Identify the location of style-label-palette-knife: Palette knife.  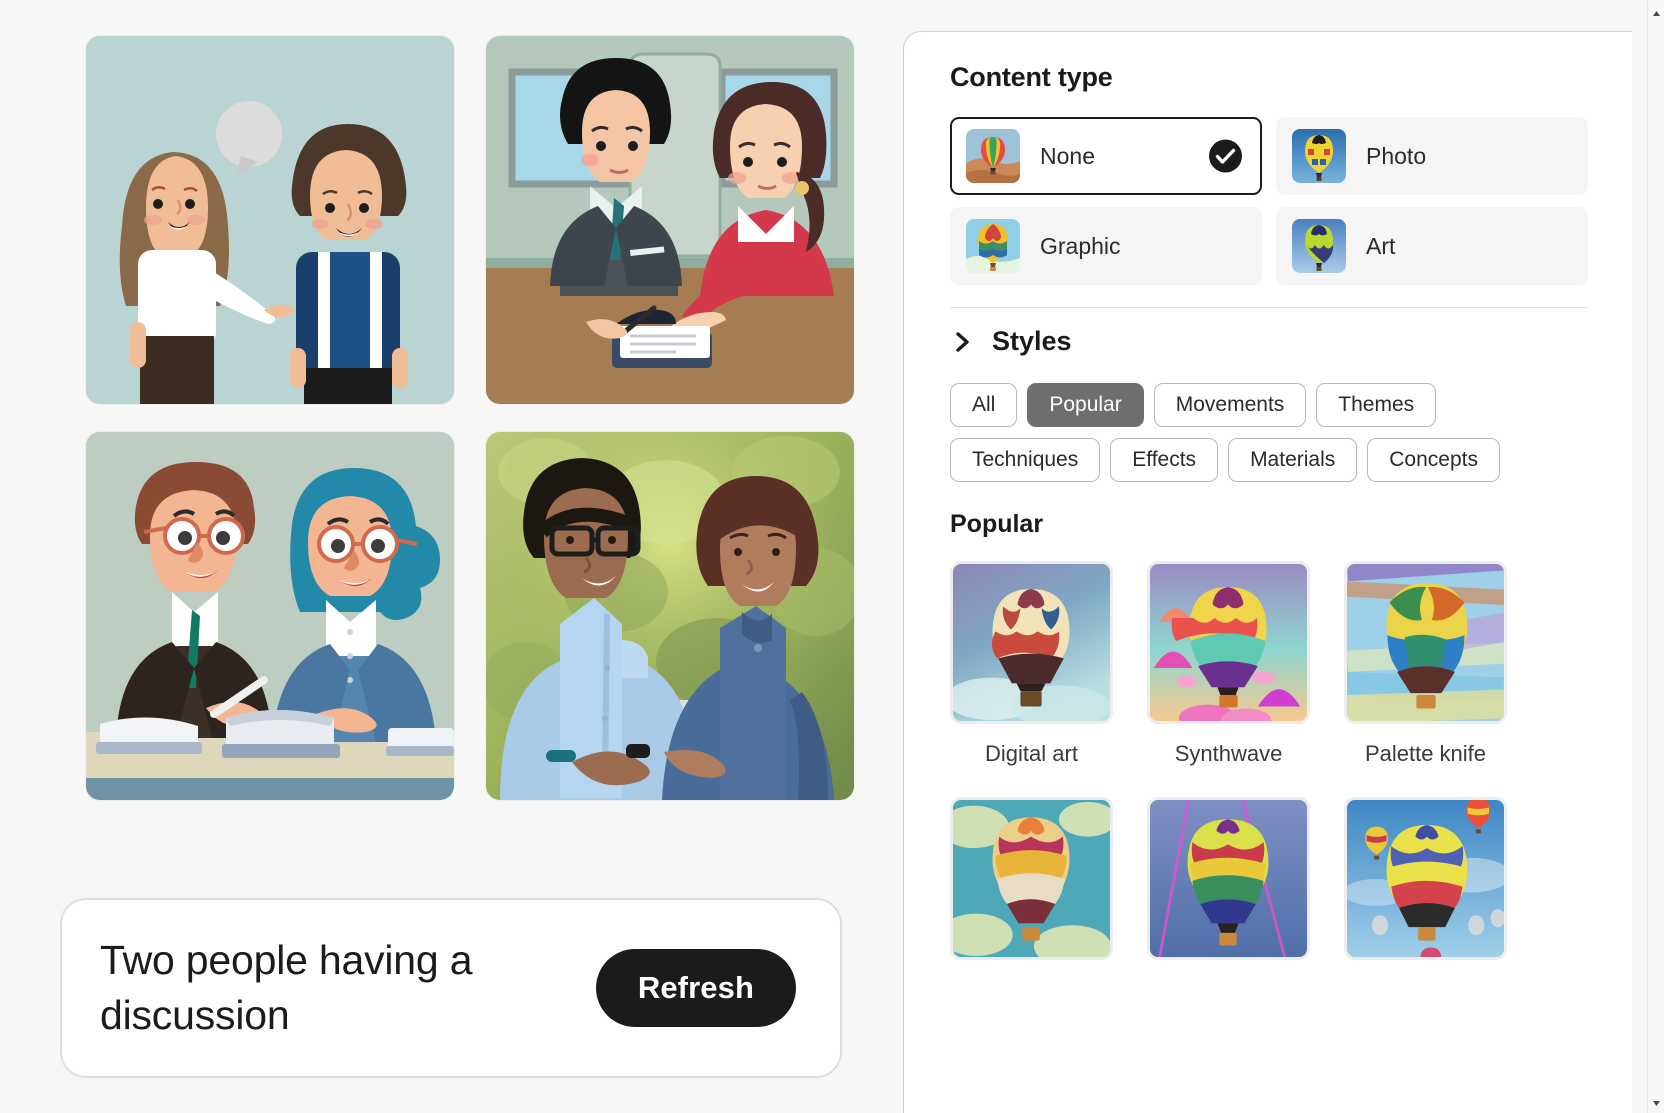
(1425, 753).